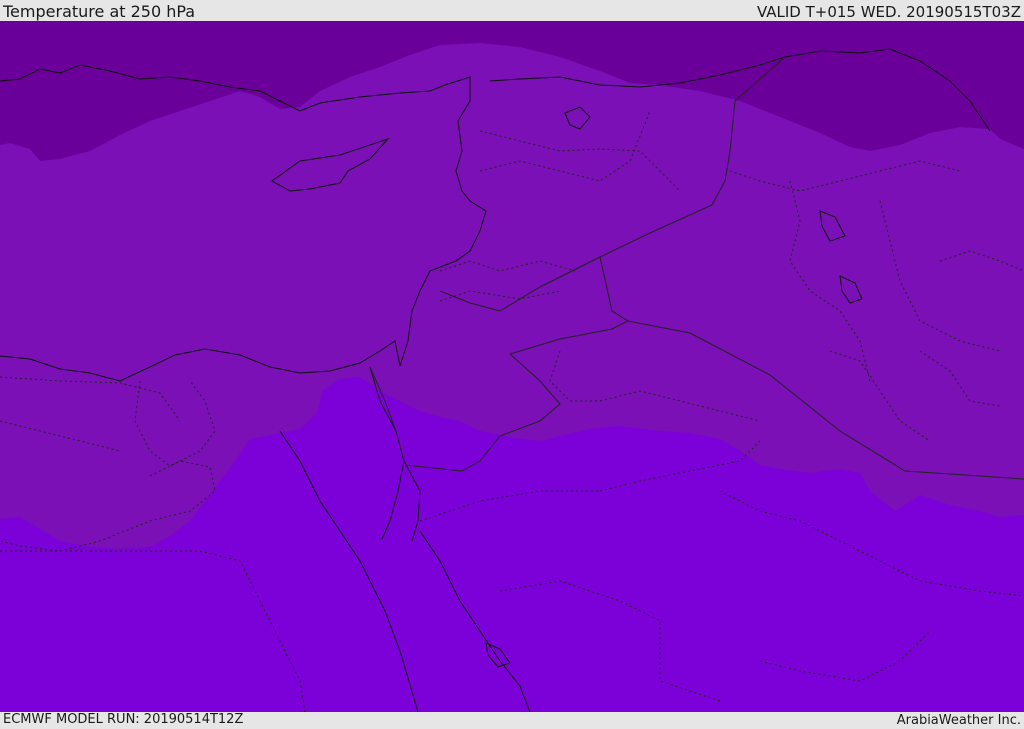  I want to click on brand-label: ArabiaWeather Inc., so click(958, 720).